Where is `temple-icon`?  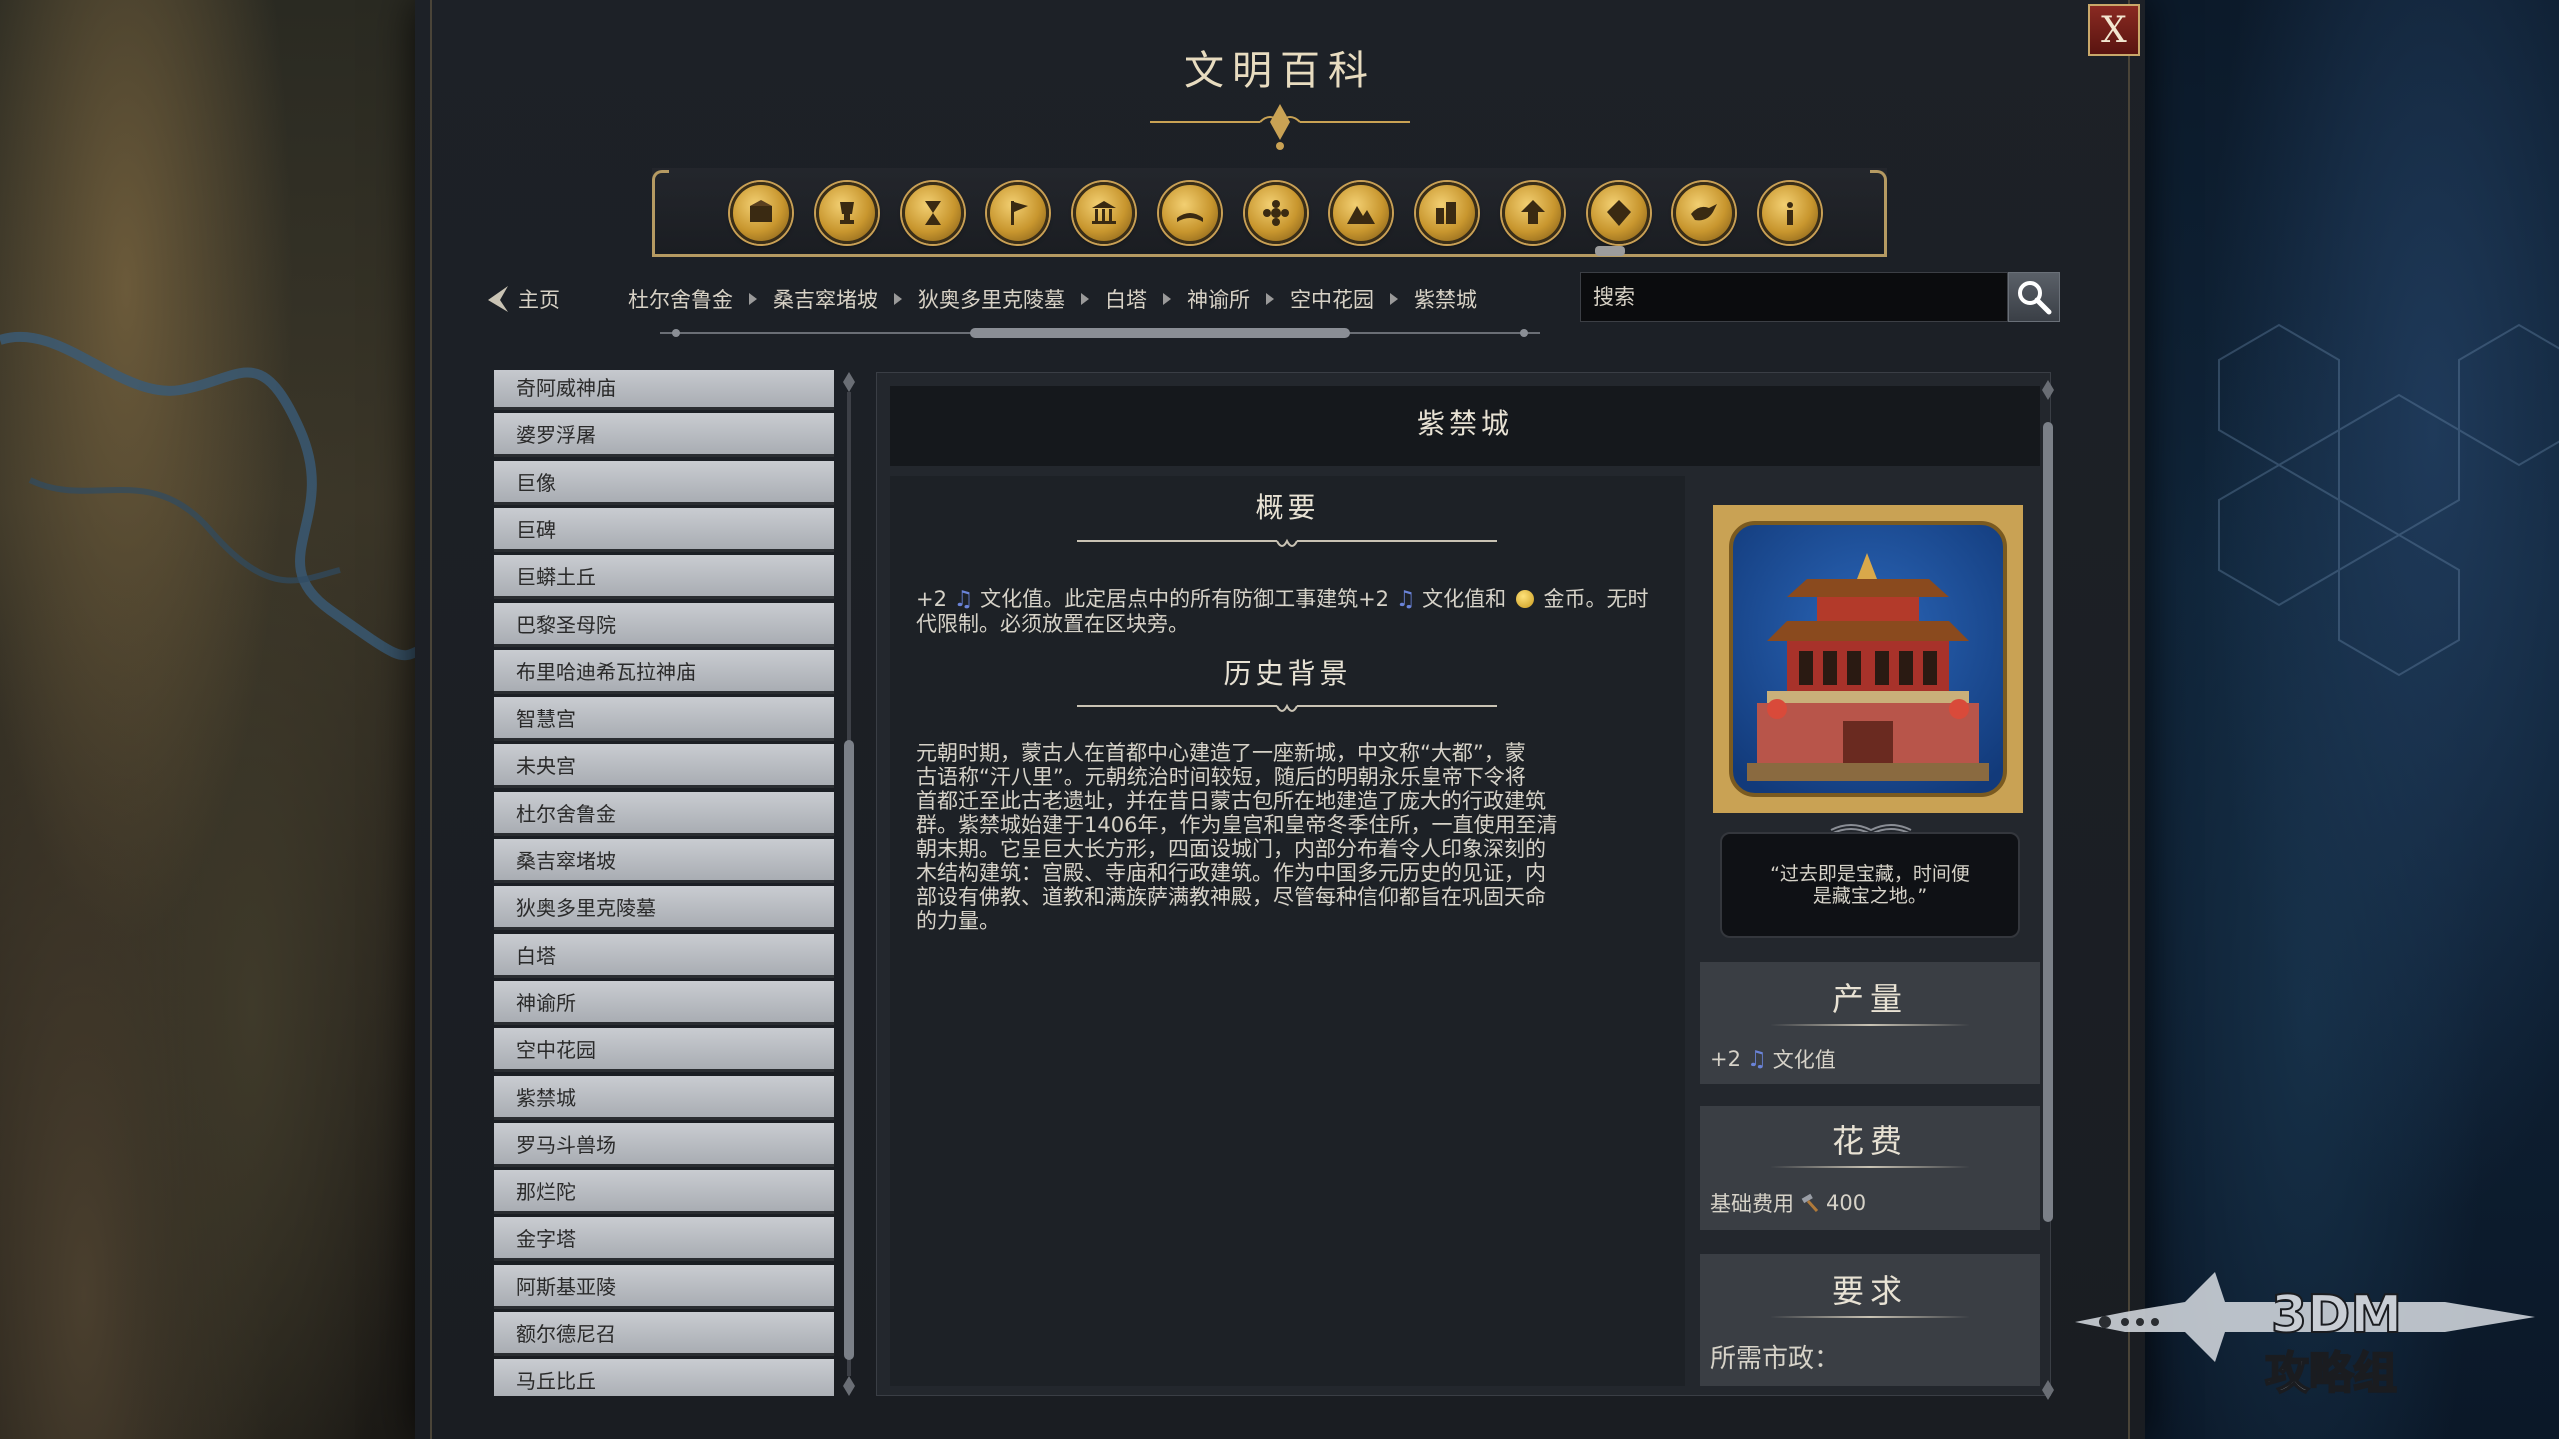
temple-icon is located at coordinates (1104, 212).